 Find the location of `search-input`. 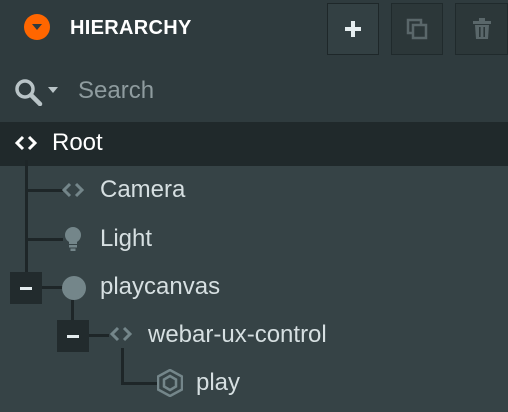

search-input is located at coordinates (288, 91).